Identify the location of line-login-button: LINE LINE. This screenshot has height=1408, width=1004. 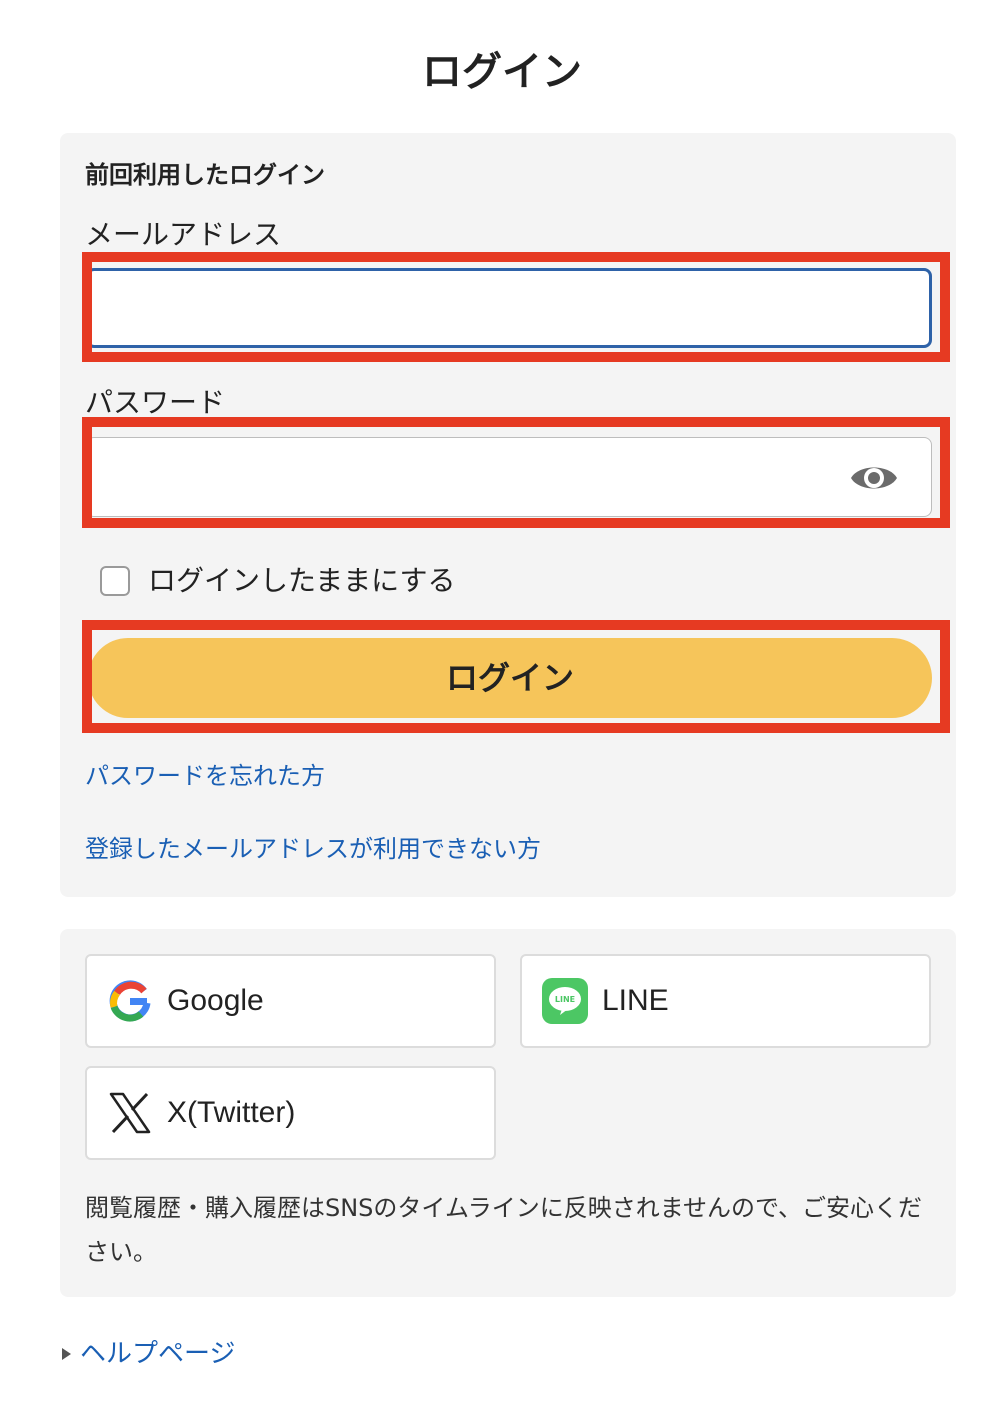
(725, 1001).